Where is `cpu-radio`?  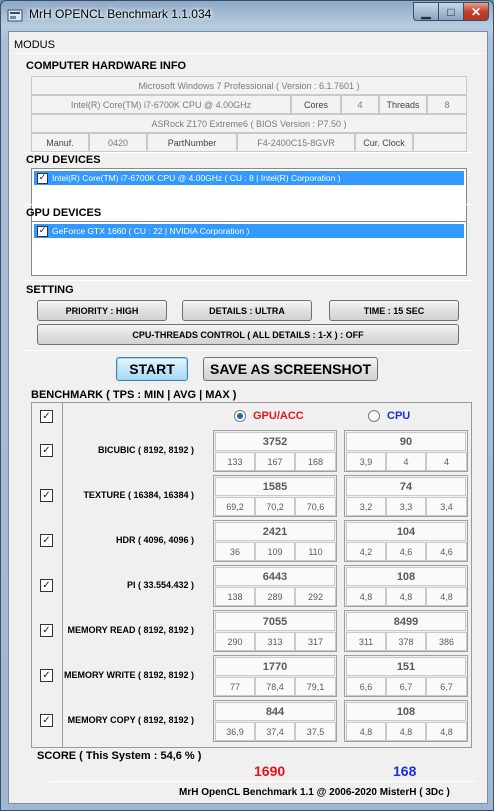 cpu-radio is located at coordinates (374, 416).